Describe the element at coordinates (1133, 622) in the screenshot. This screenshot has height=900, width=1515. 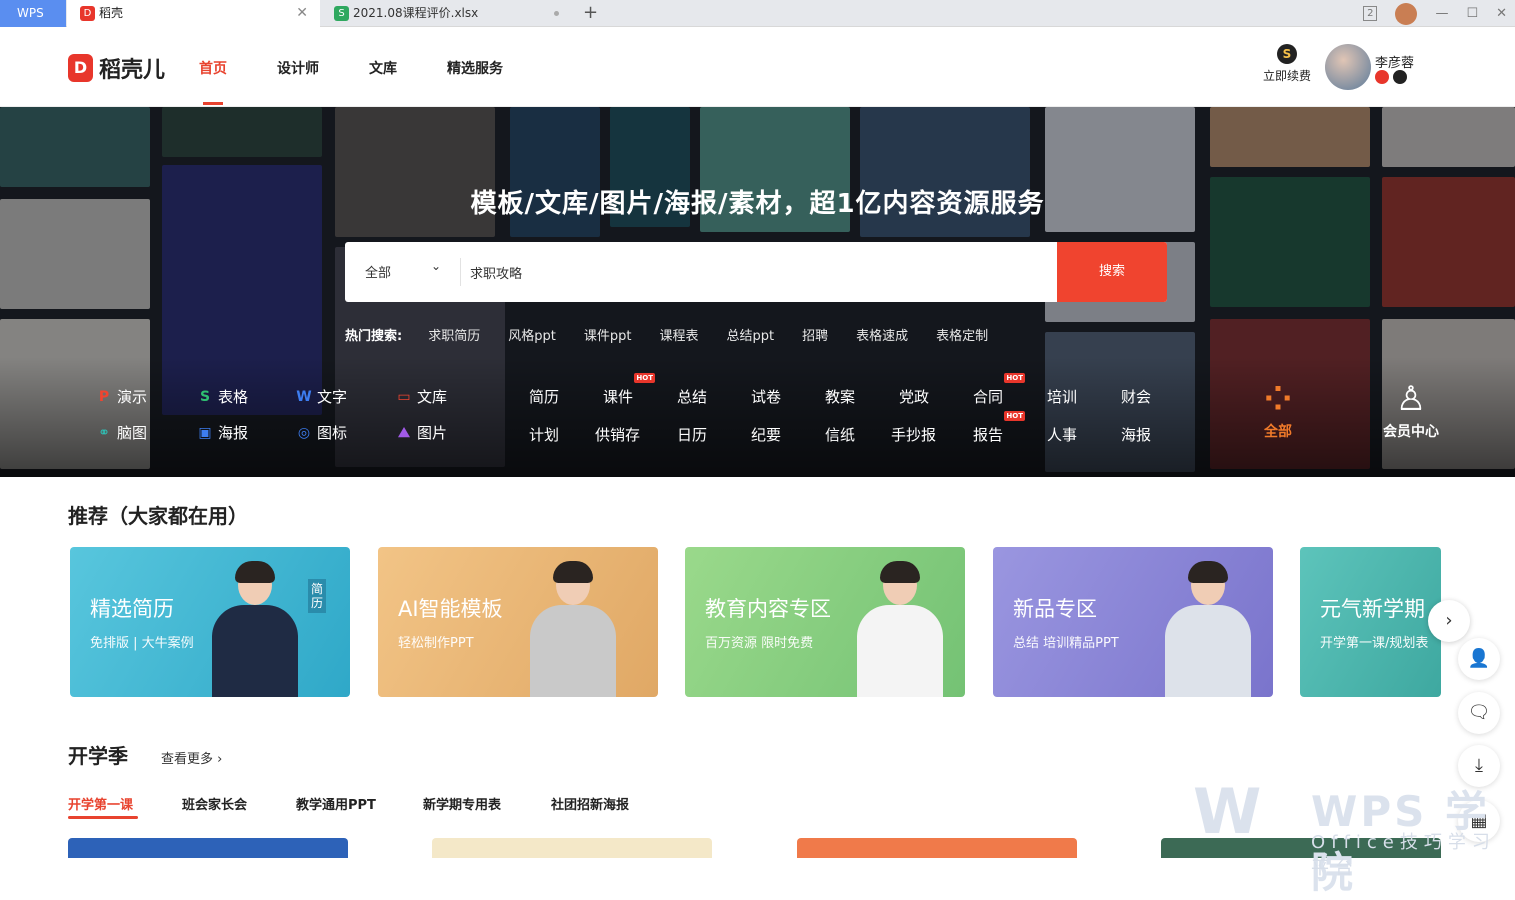
I see `recommend-card: 新品专区 总结 培训精品PPT` at that location.